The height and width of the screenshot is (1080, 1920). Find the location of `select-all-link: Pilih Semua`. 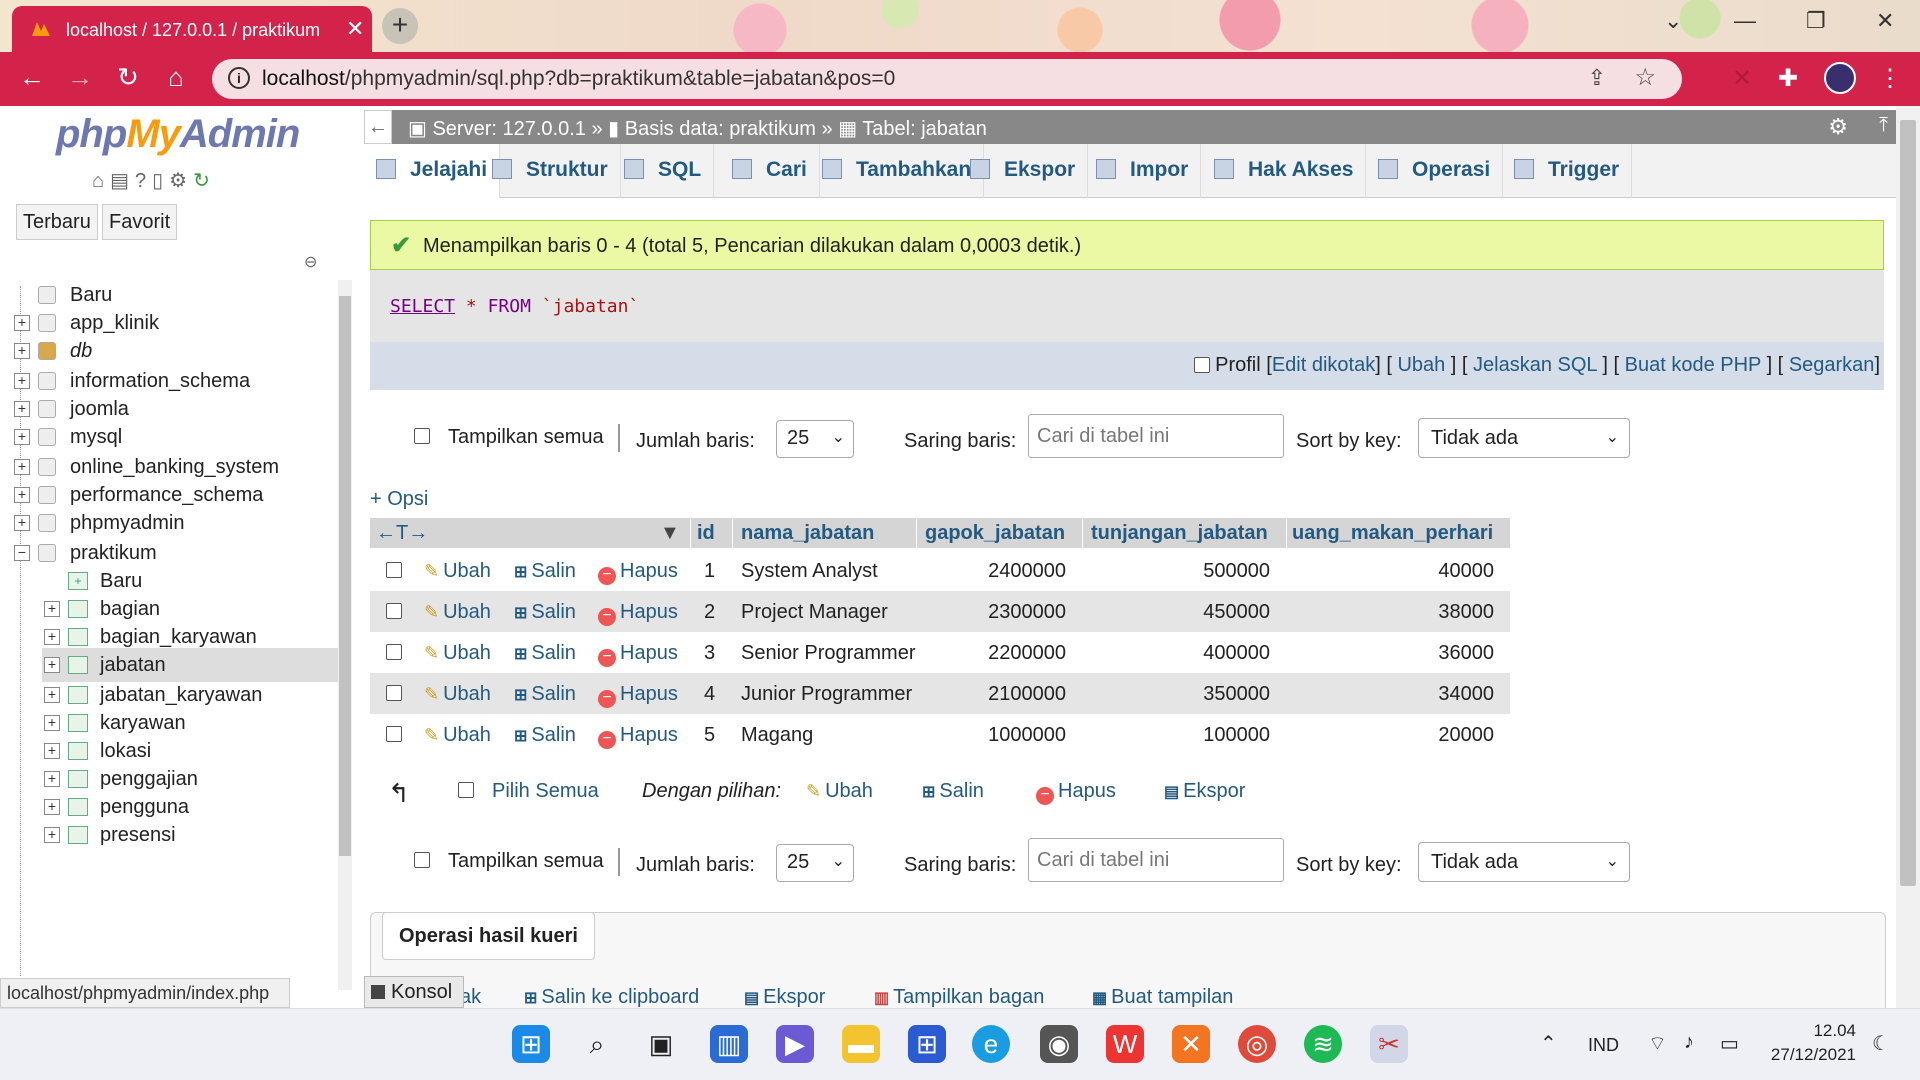

select-all-link: Pilih Semua is located at coordinates (545, 791).